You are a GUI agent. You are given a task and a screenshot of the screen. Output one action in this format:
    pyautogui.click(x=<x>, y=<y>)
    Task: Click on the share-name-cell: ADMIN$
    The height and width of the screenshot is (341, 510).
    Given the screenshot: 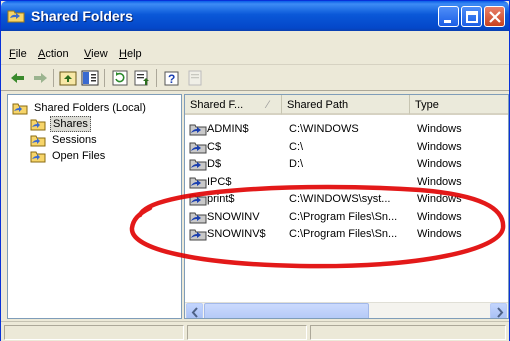 What is the action you would take?
    pyautogui.click(x=228, y=129)
    